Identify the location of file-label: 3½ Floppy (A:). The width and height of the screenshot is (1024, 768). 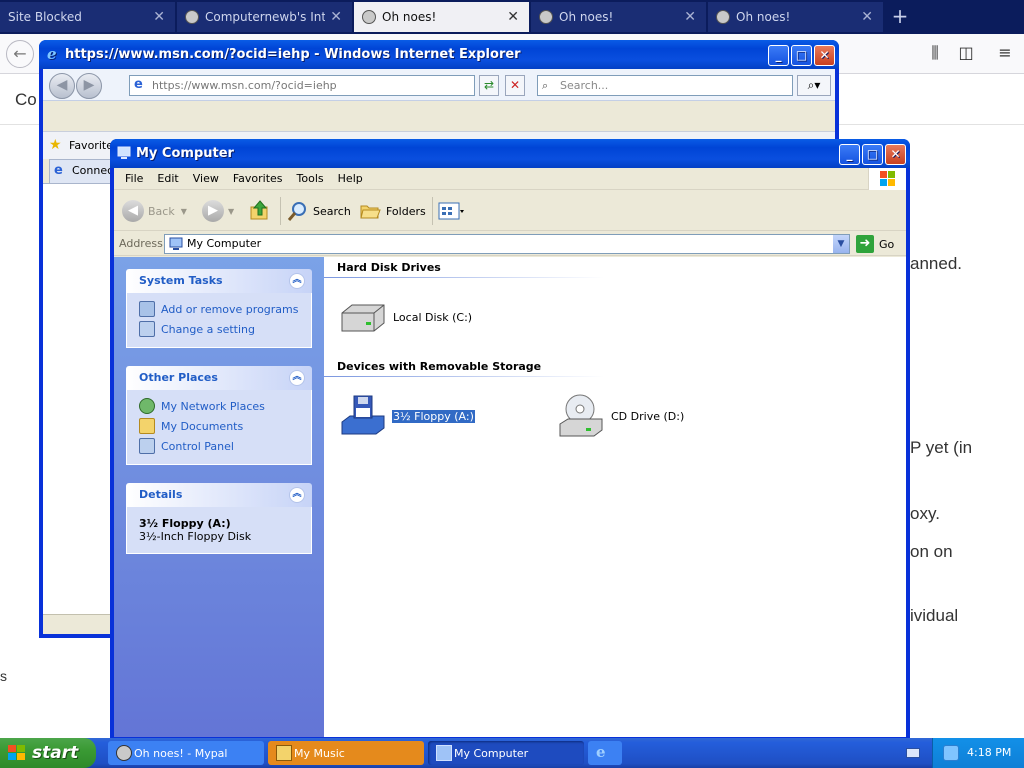
(433, 416).